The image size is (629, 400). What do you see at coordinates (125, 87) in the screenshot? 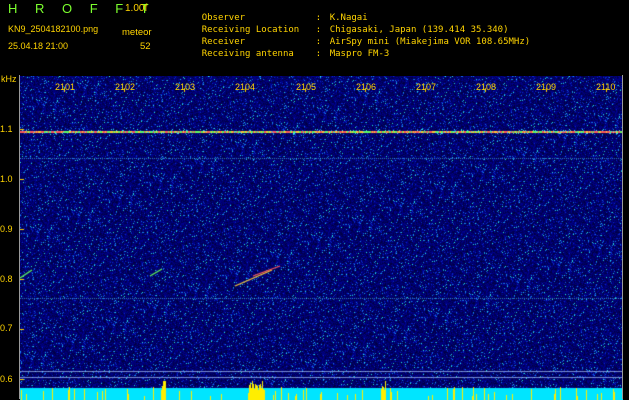
I see `x-tick-label: 2102` at bounding box center [125, 87].